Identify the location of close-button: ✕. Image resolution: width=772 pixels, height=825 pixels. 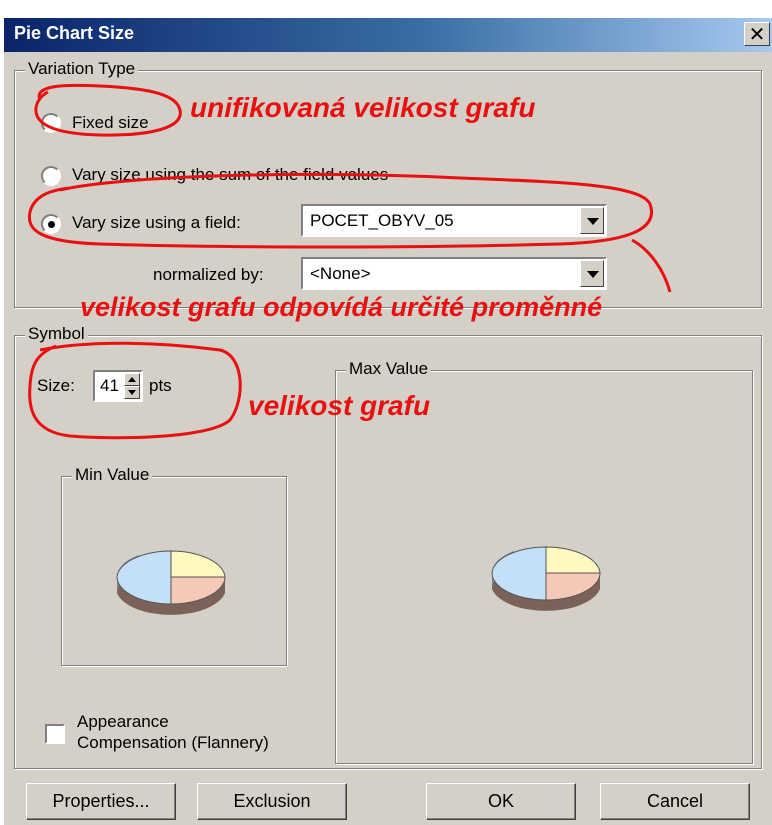
(757, 34).